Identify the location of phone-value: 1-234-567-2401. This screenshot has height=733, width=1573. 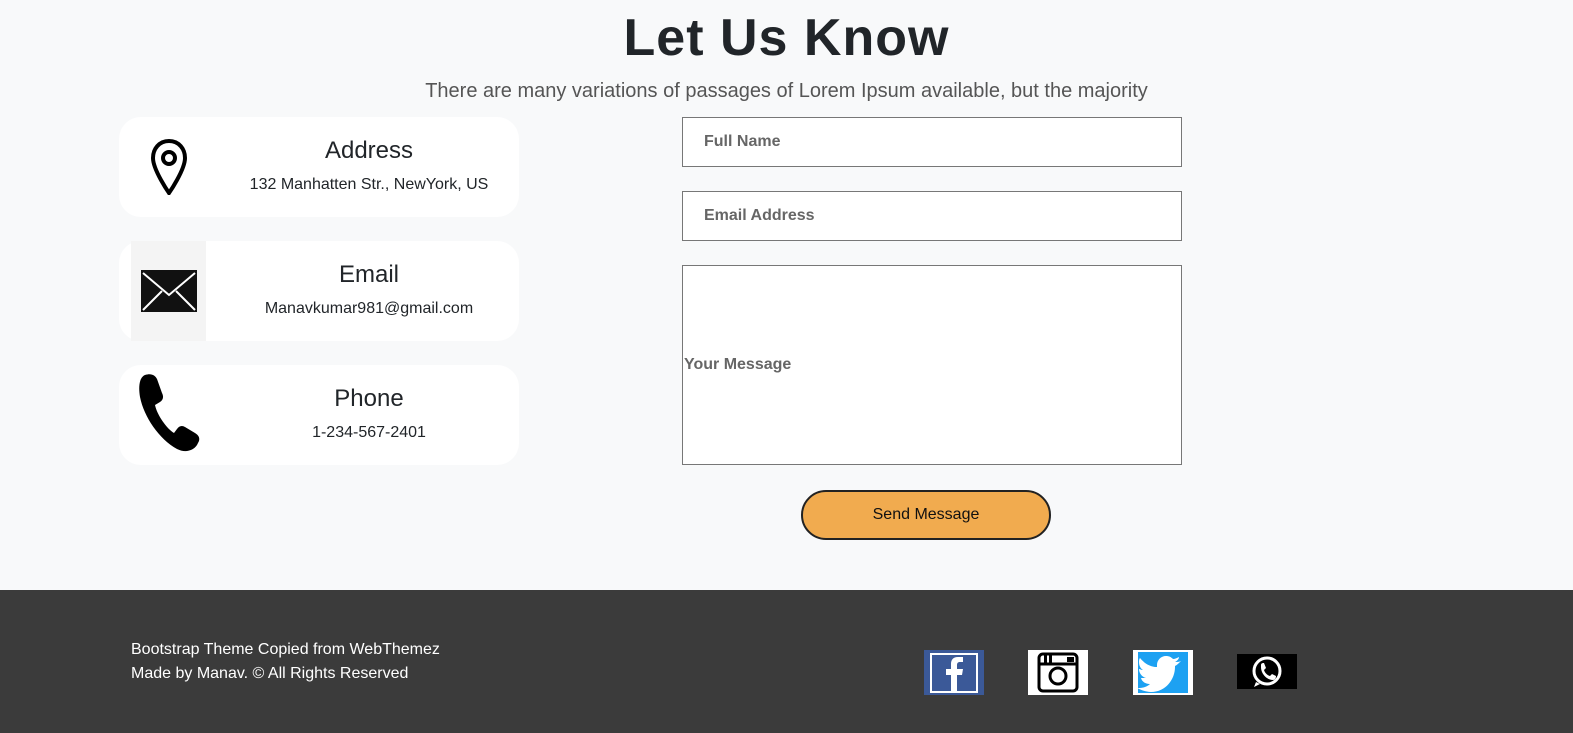
(369, 432).